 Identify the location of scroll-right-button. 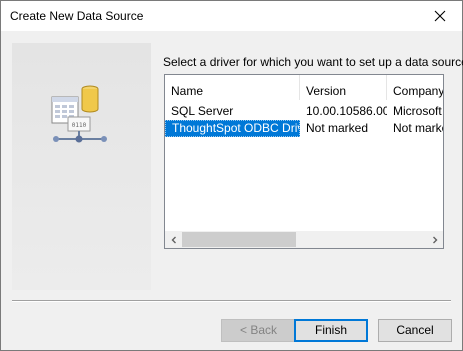
(434, 239).